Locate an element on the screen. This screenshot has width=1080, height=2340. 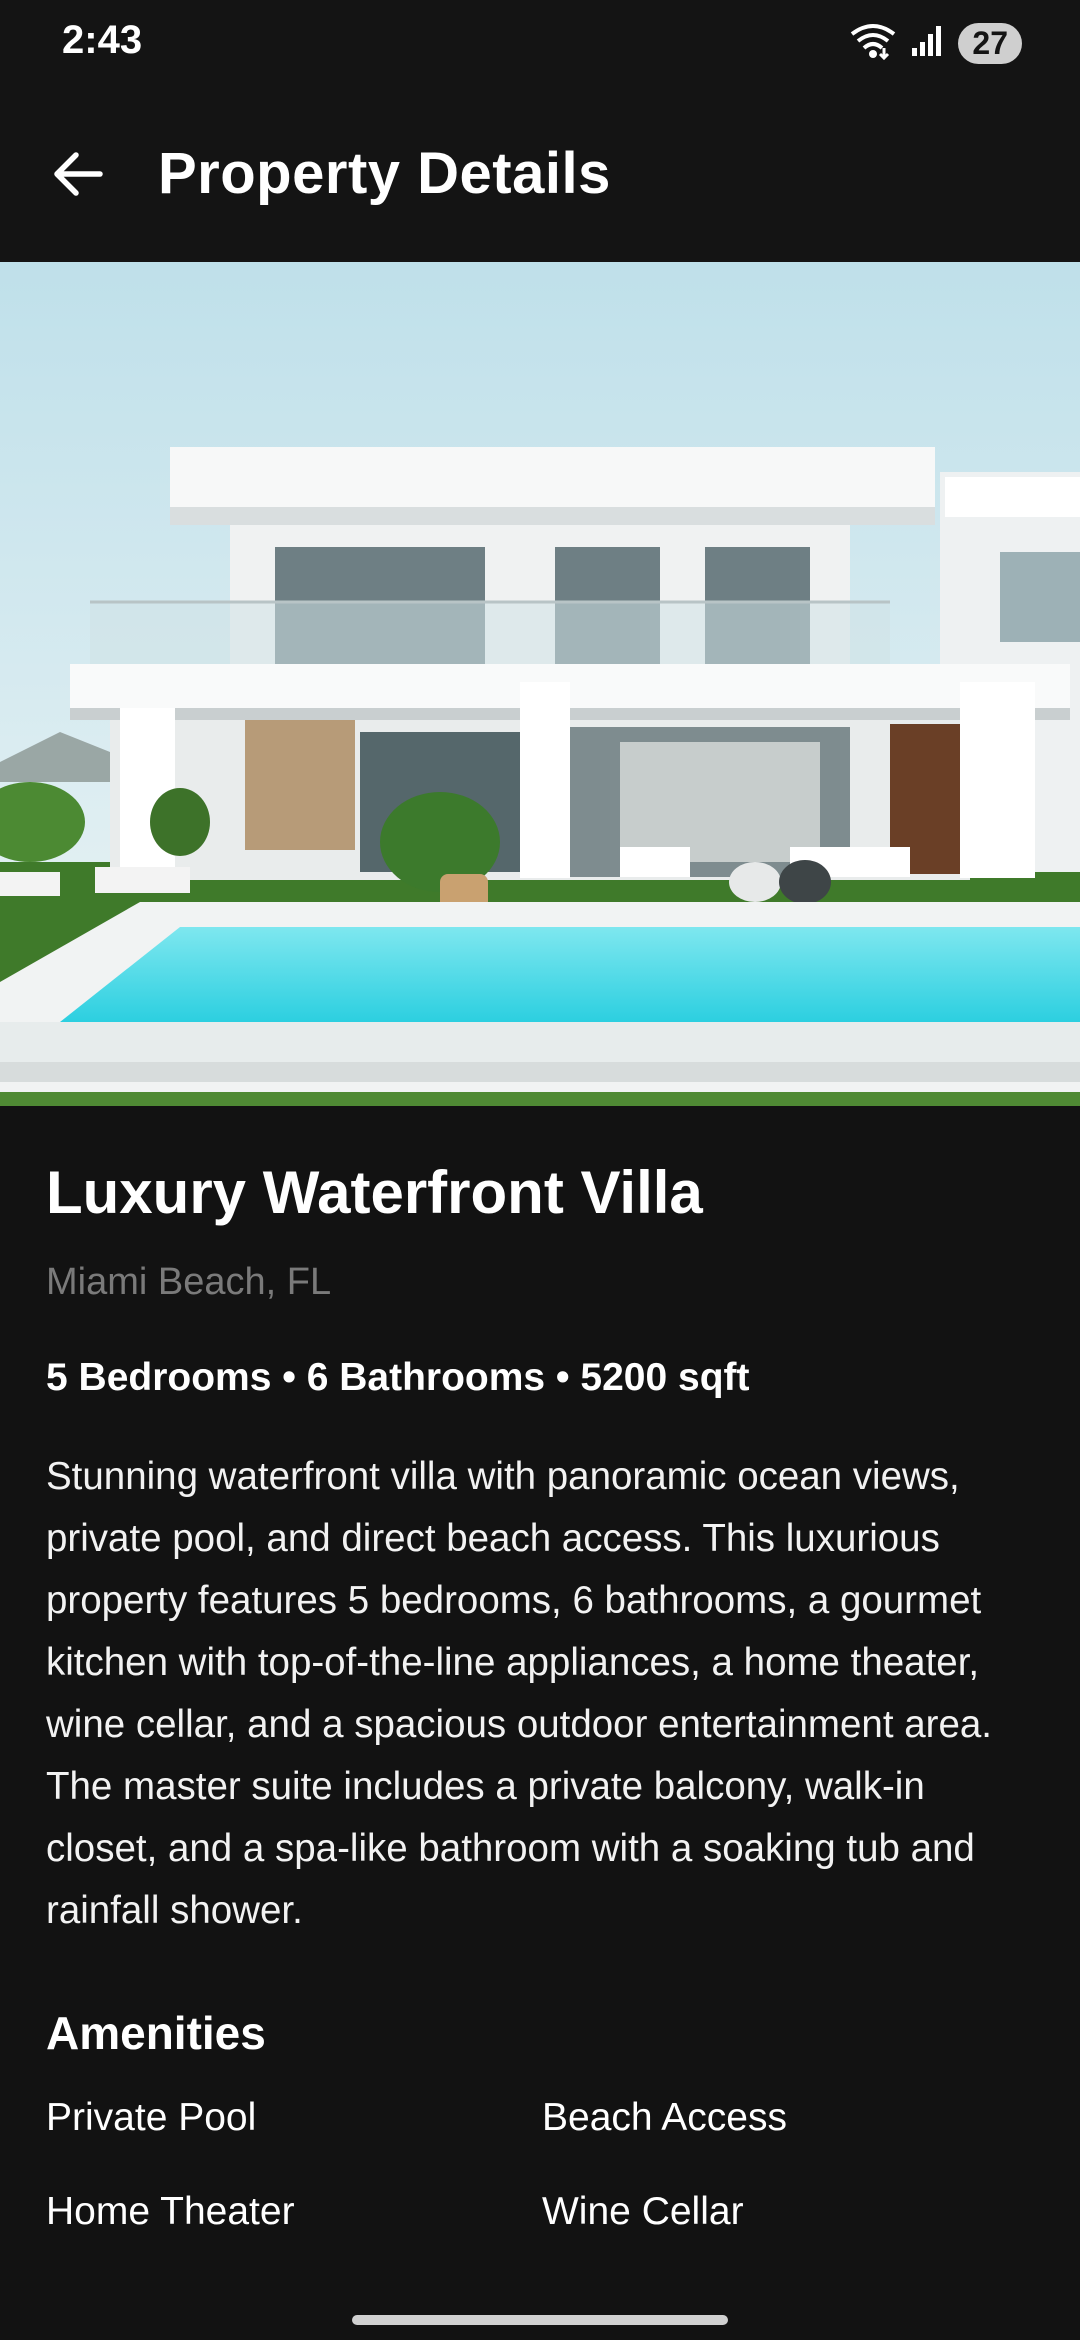
status-bar: 2:43 27 is located at coordinates (540, 45).